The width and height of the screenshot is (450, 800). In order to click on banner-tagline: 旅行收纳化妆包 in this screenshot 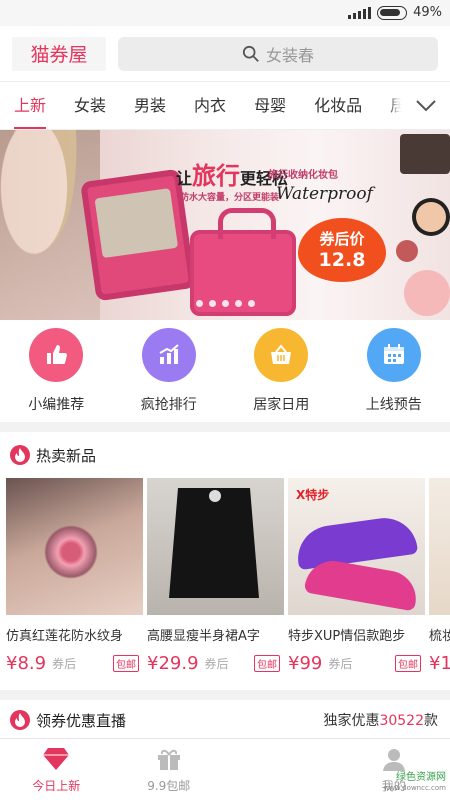, I will do `click(303, 175)`.